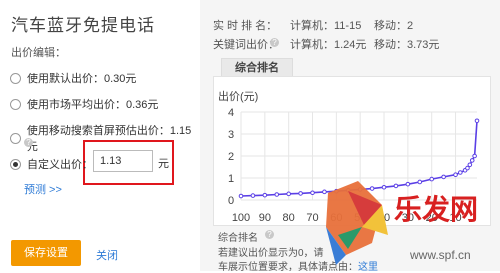 The height and width of the screenshot is (273, 500). I want to click on keyword-bid-mobile: 移动：3.73元, so click(407, 45).